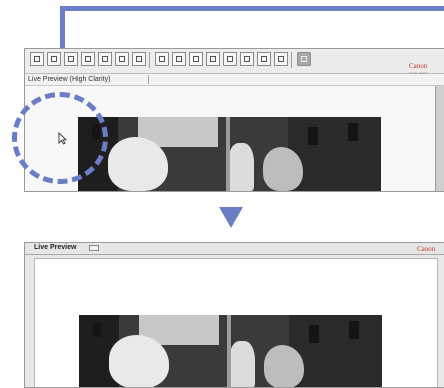  What do you see at coordinates (234, 249) in the screenshot?
I see `title-bar: Live Preview Canon` at bounding box center [234, 249].